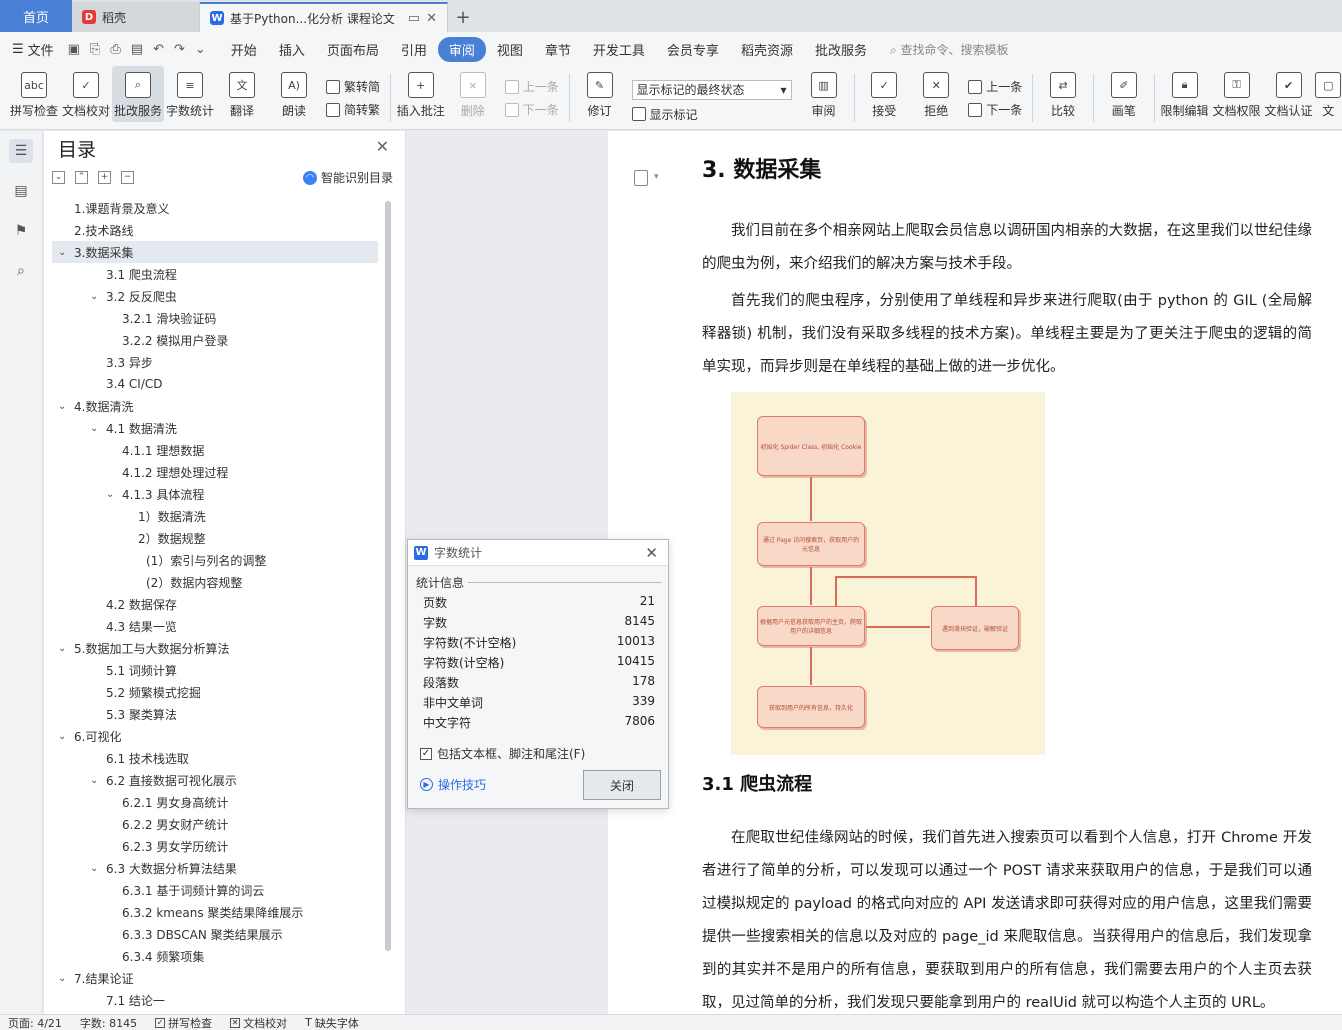  What do you see at coordinates (127, 177) in the screenshot?
I see `remove-level-icon: −` at bounding box center [127, 177].